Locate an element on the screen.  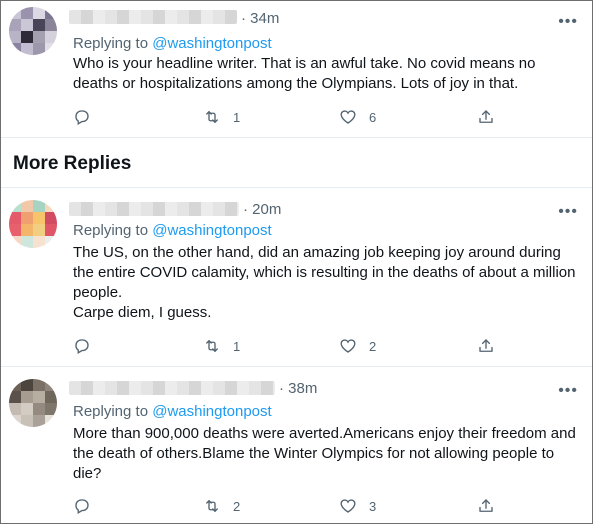
like-button: 3 is located at coordinates (357, 506).